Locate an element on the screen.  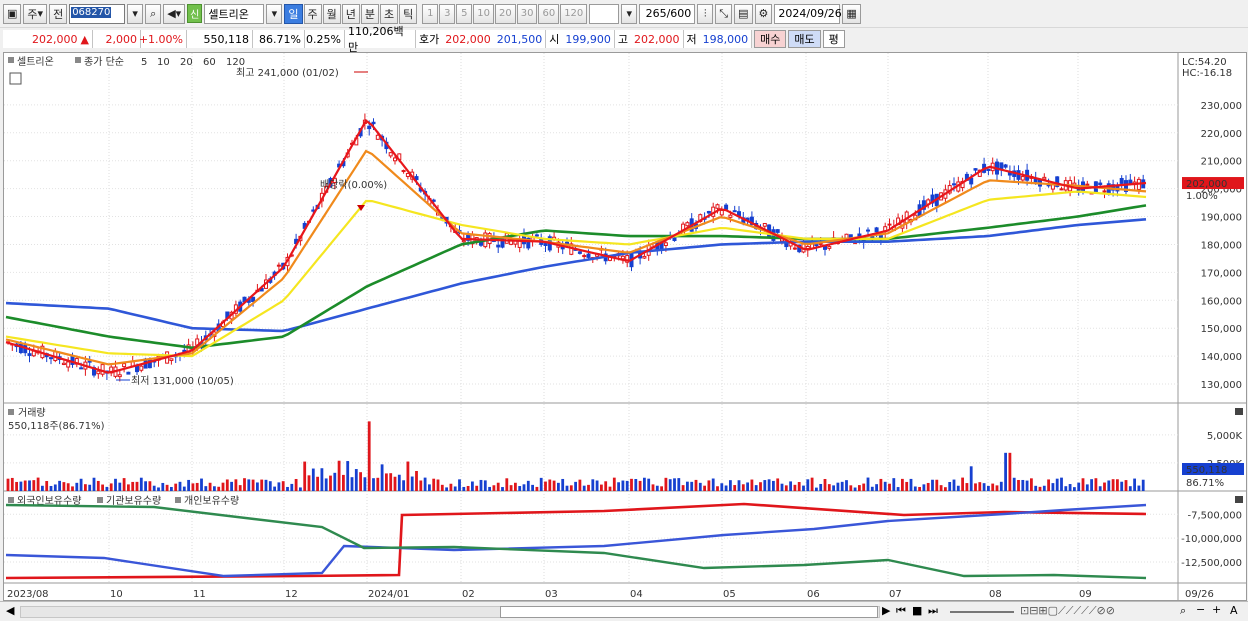
interval-tab-3: 3 is located at coordinates (447, 13).